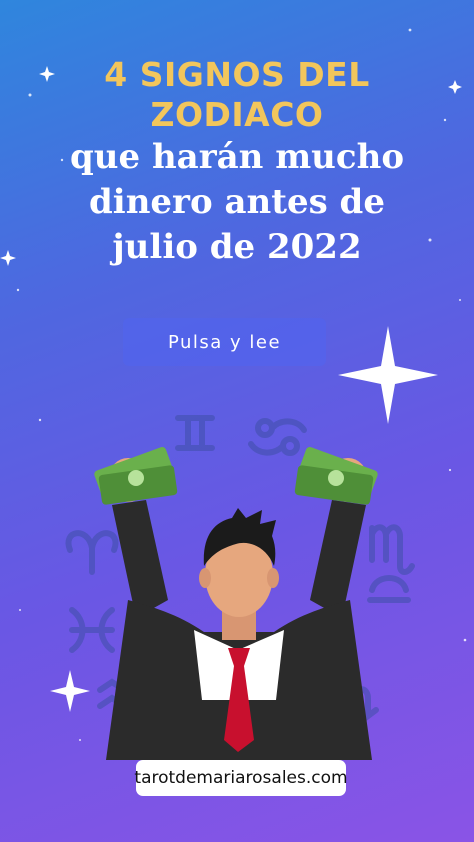  I want to click on right-arm, so click(338, 559).